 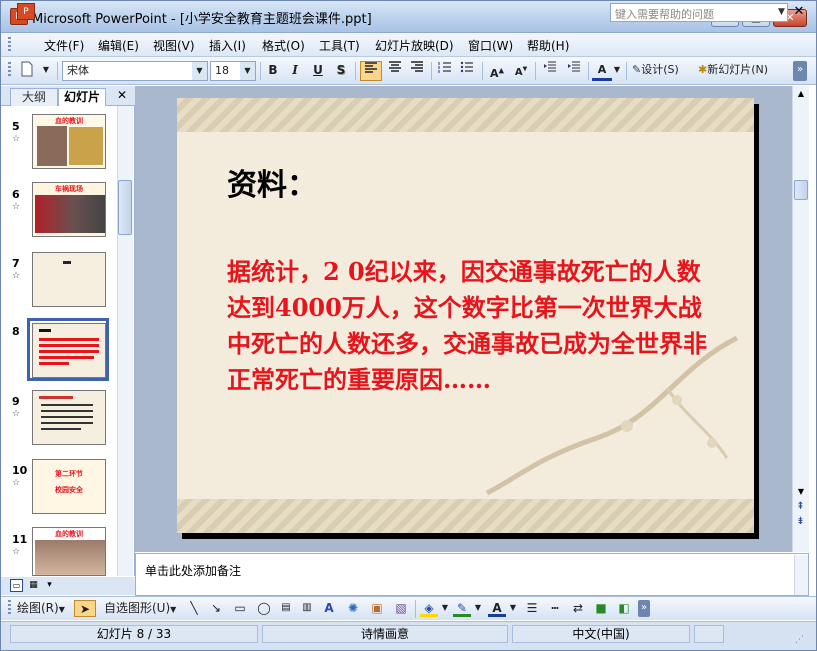 What do you see at coordinates (122, 96) in the screenshot?
I see `close-pane-button: ✕` at bounding box center [122, 96].